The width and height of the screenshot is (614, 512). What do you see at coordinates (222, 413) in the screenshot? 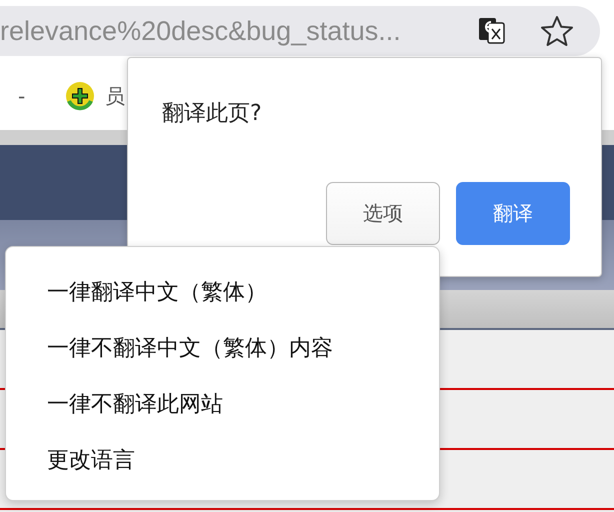
I see `menu-item: 一律不翻译此网站` at bounding box center [222, 413].